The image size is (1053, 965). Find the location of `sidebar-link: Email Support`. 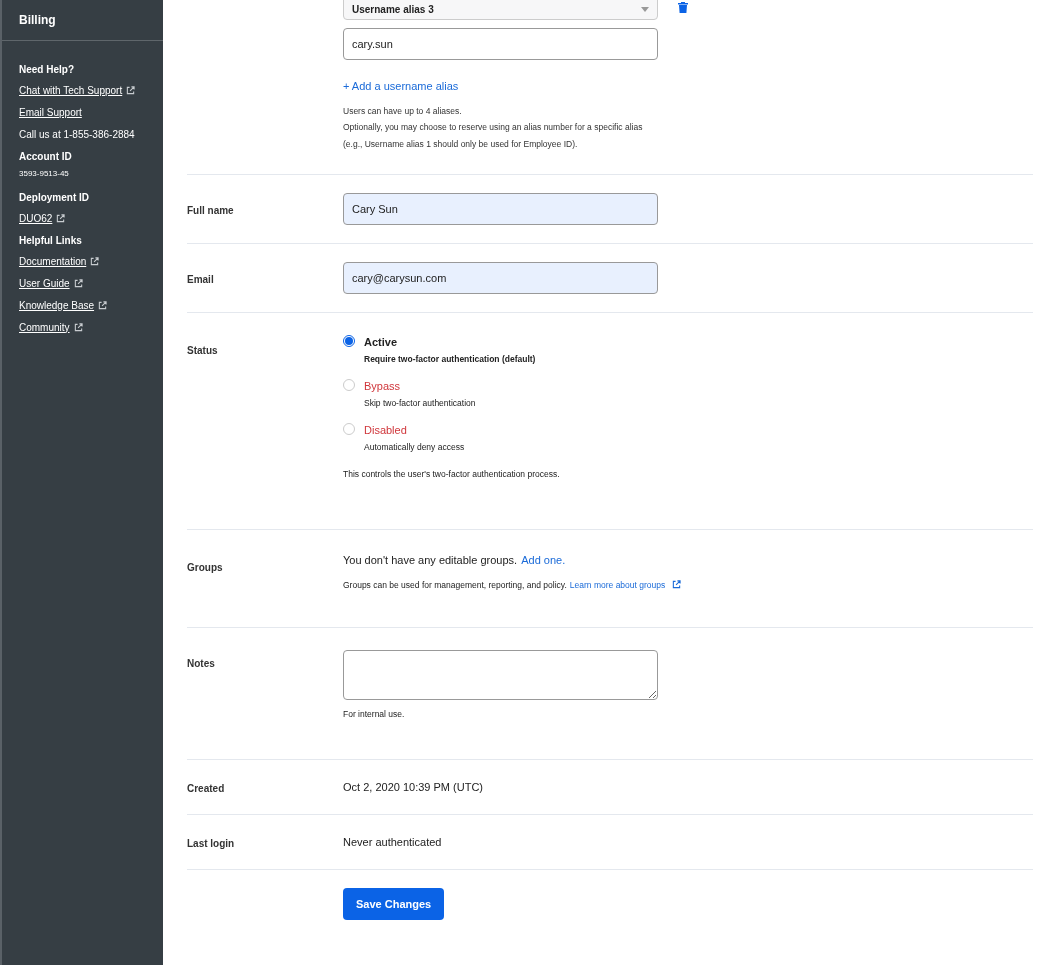

sidebar-link: Email Support is located at coordinates (50, 112).